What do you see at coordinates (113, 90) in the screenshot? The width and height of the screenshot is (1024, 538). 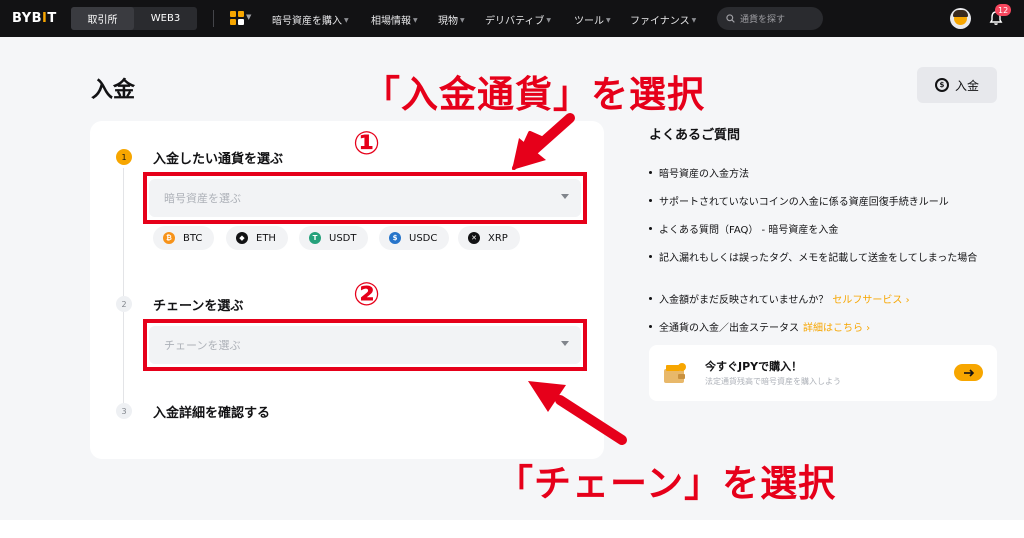 I see `page-title: 入金` at bounding box center [113, 90].